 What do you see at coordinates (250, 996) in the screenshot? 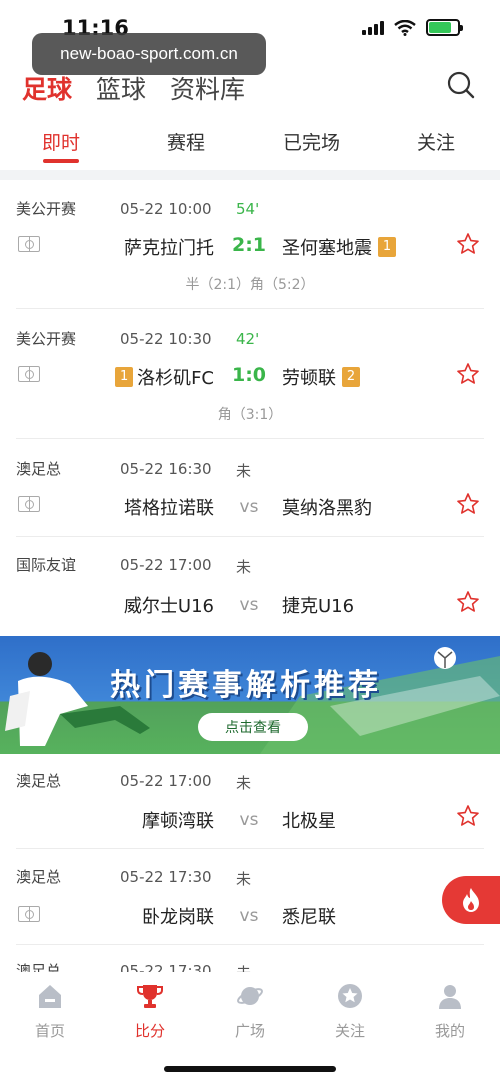
I see `planet-icon` at bounding box center [250, 996].